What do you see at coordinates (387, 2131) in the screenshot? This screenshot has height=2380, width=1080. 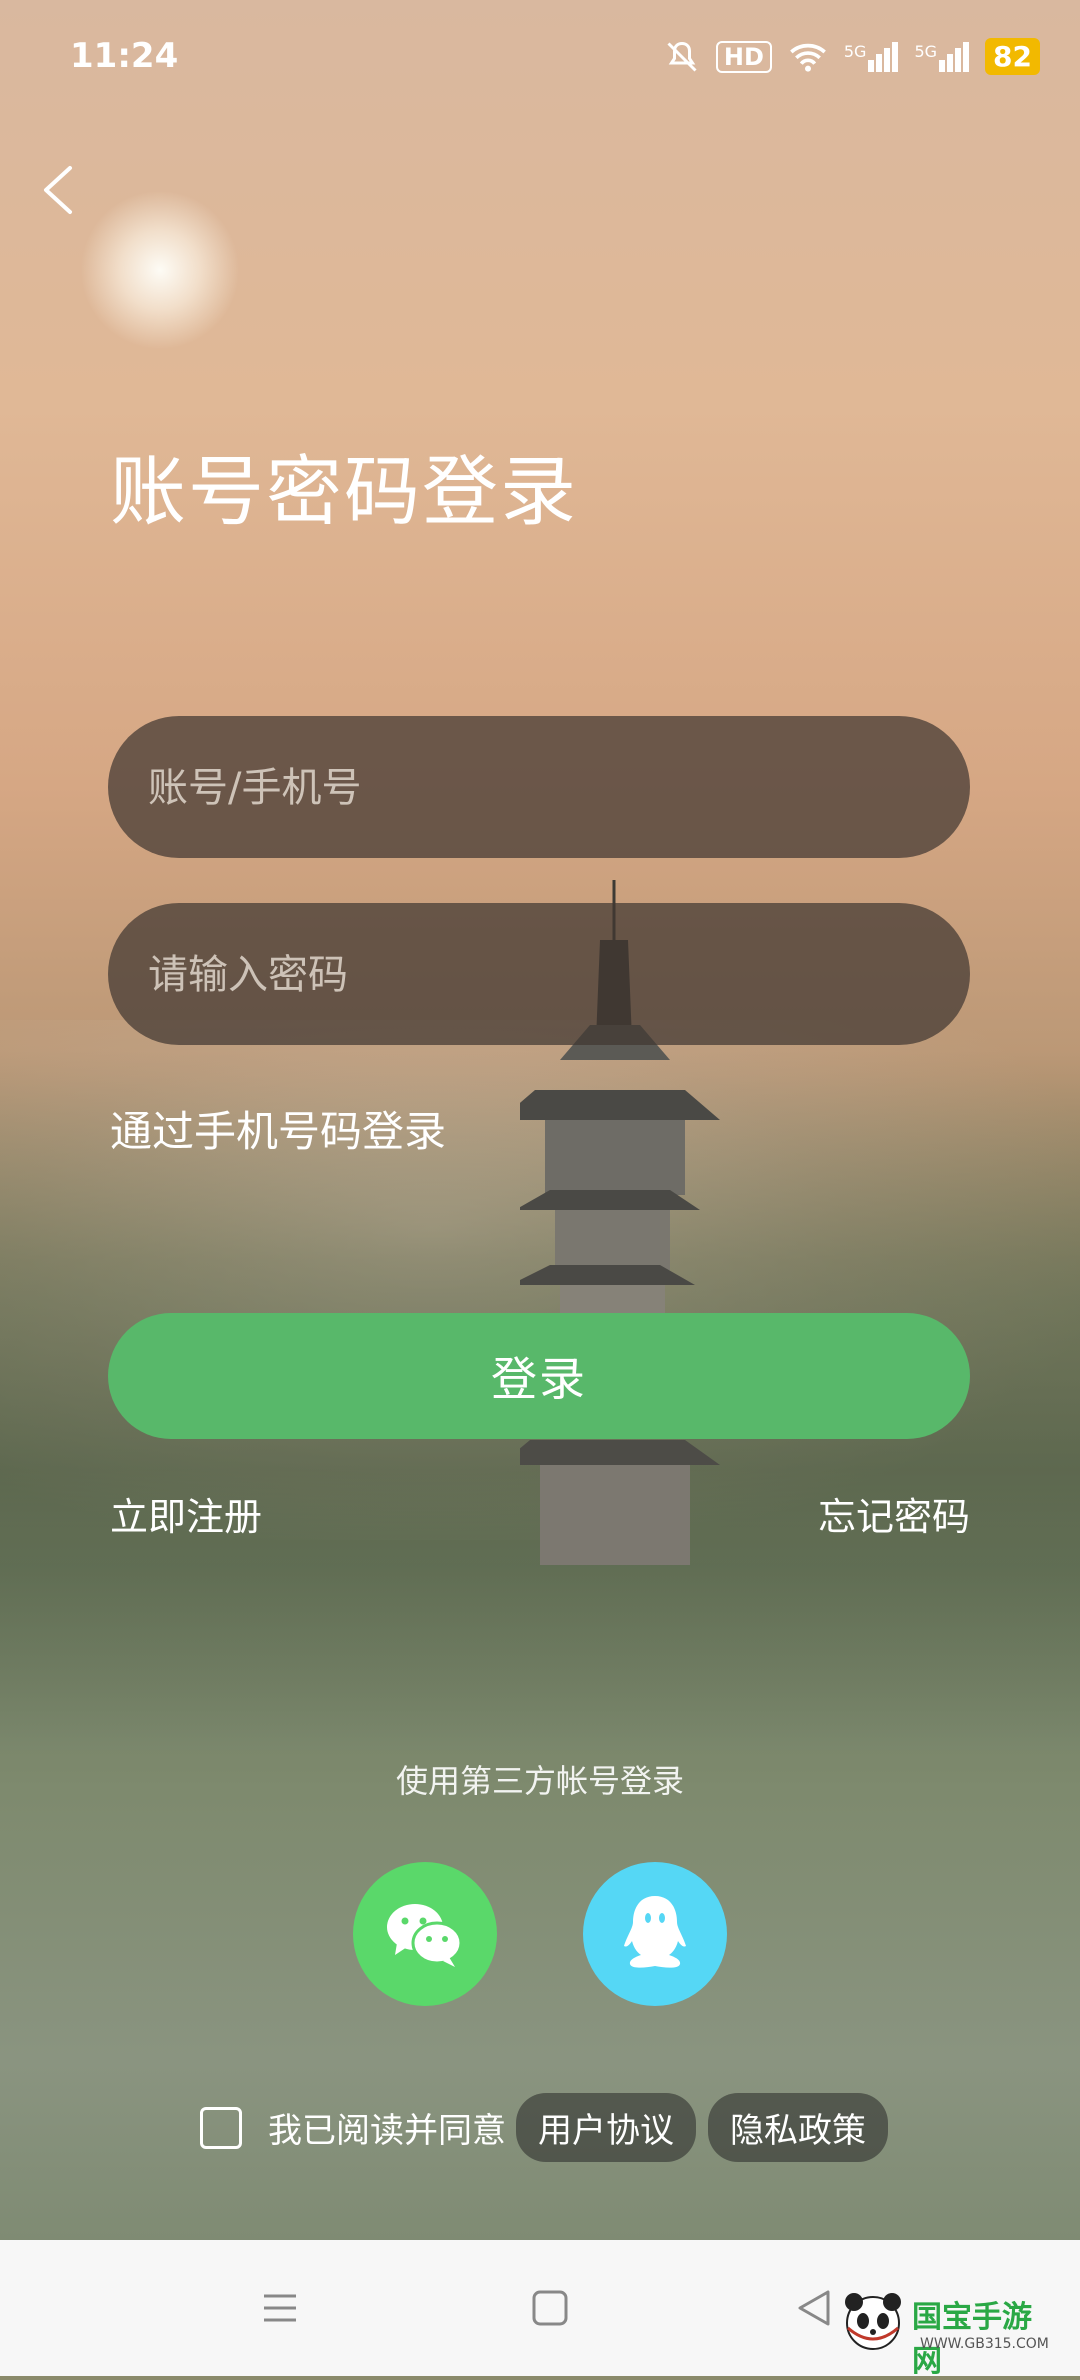 I see `agree-text: 我已阅读并同意` at bounding box center [387, 2131].